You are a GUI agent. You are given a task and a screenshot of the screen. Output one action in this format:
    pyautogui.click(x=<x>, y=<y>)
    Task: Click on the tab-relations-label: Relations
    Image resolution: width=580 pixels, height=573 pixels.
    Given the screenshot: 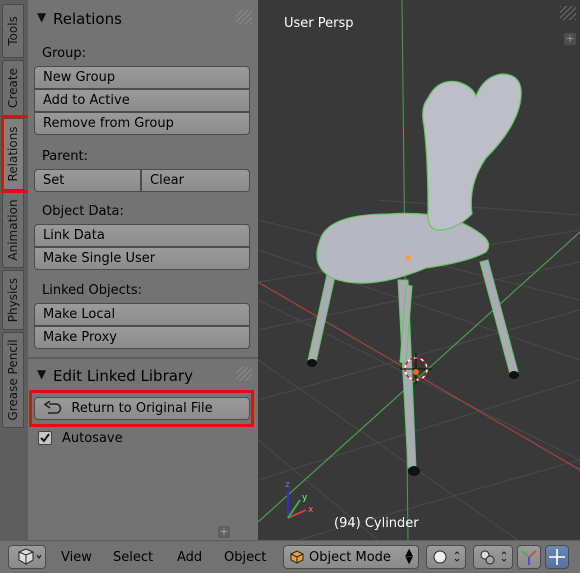 What is the action you would take?
    pyautogui.click(x=13, y=154)
    